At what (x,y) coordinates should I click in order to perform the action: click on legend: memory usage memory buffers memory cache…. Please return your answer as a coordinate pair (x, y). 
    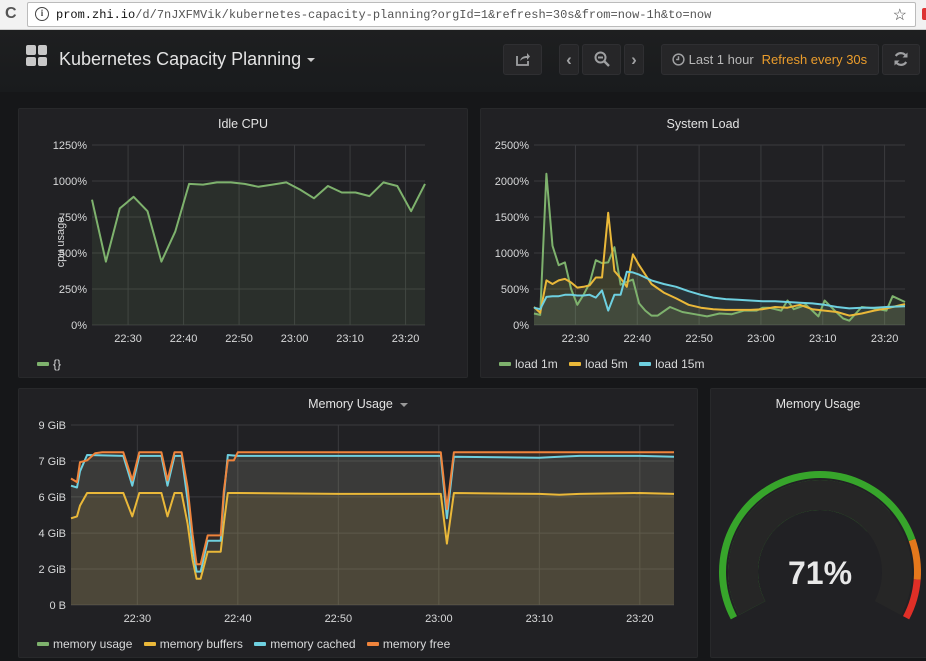
    Looking at the image, I should click on (247, 644).